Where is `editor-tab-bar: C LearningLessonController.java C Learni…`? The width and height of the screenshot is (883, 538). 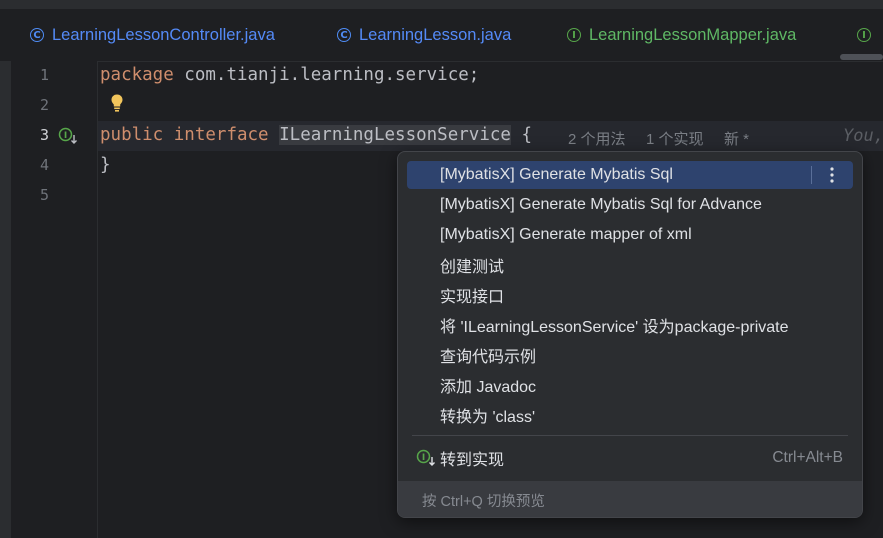 editor-tab-bar: C LearningLessonController.java C Learni… is located at coordinates (441, 35).